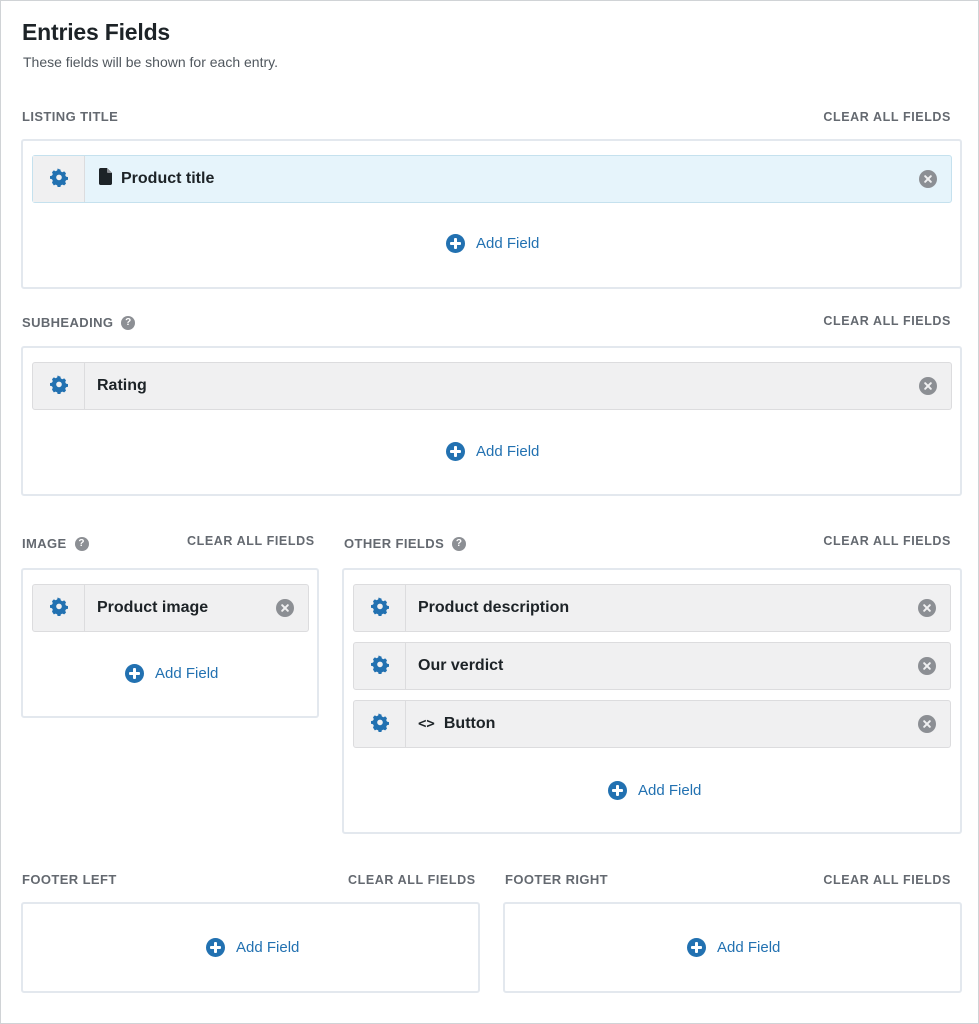 Image resolution: width=979 pixels, height=1024 pixels. What do you see at coordinates (655, 608) in the screenshot?
I see `field-label-wrap: Product description` at bounding box center [655, 608].